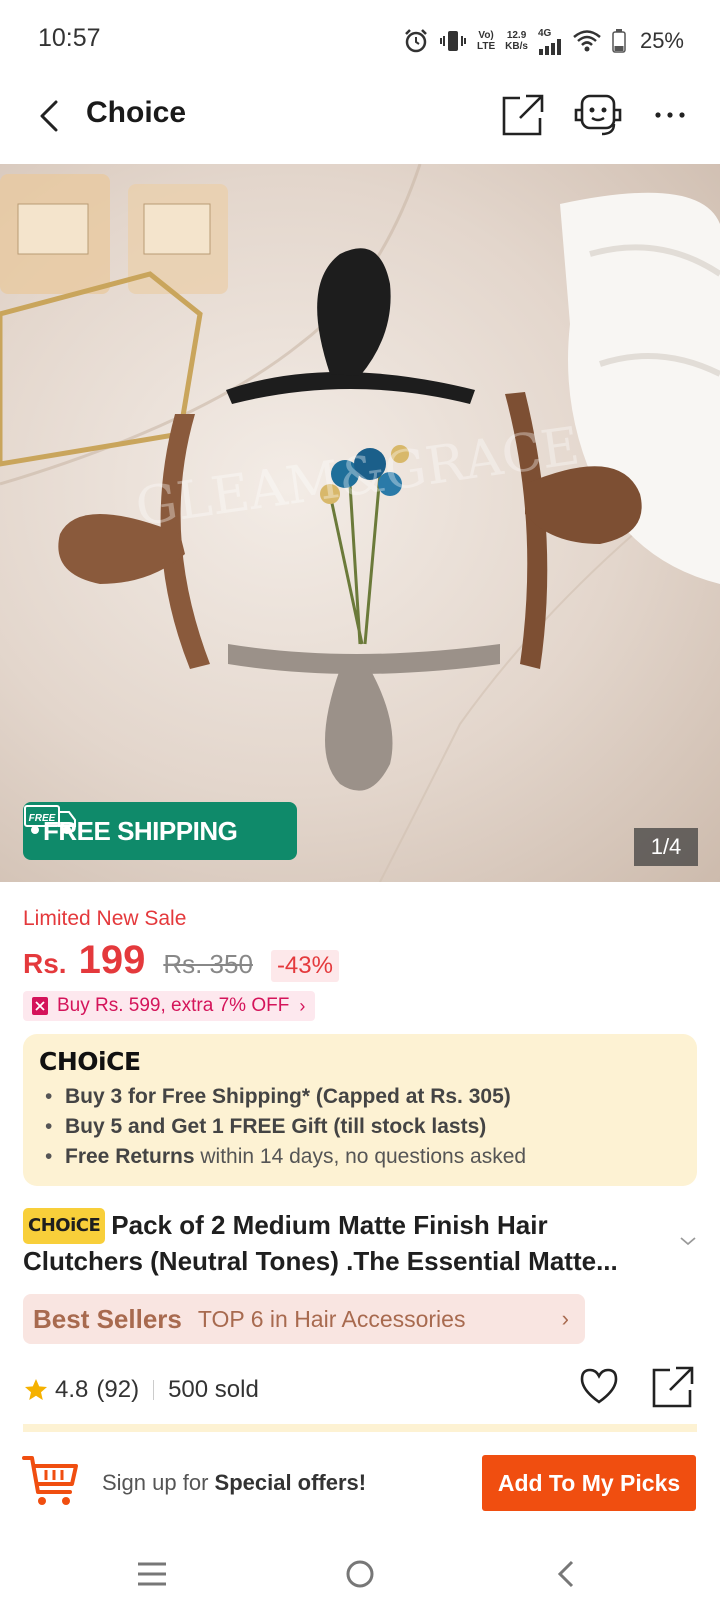  What do you see at coordinates (141, 1390) in the screenshot?
I see `rating-row: 4.8 (92) 500 sold` at bounding box center [141, 1390].